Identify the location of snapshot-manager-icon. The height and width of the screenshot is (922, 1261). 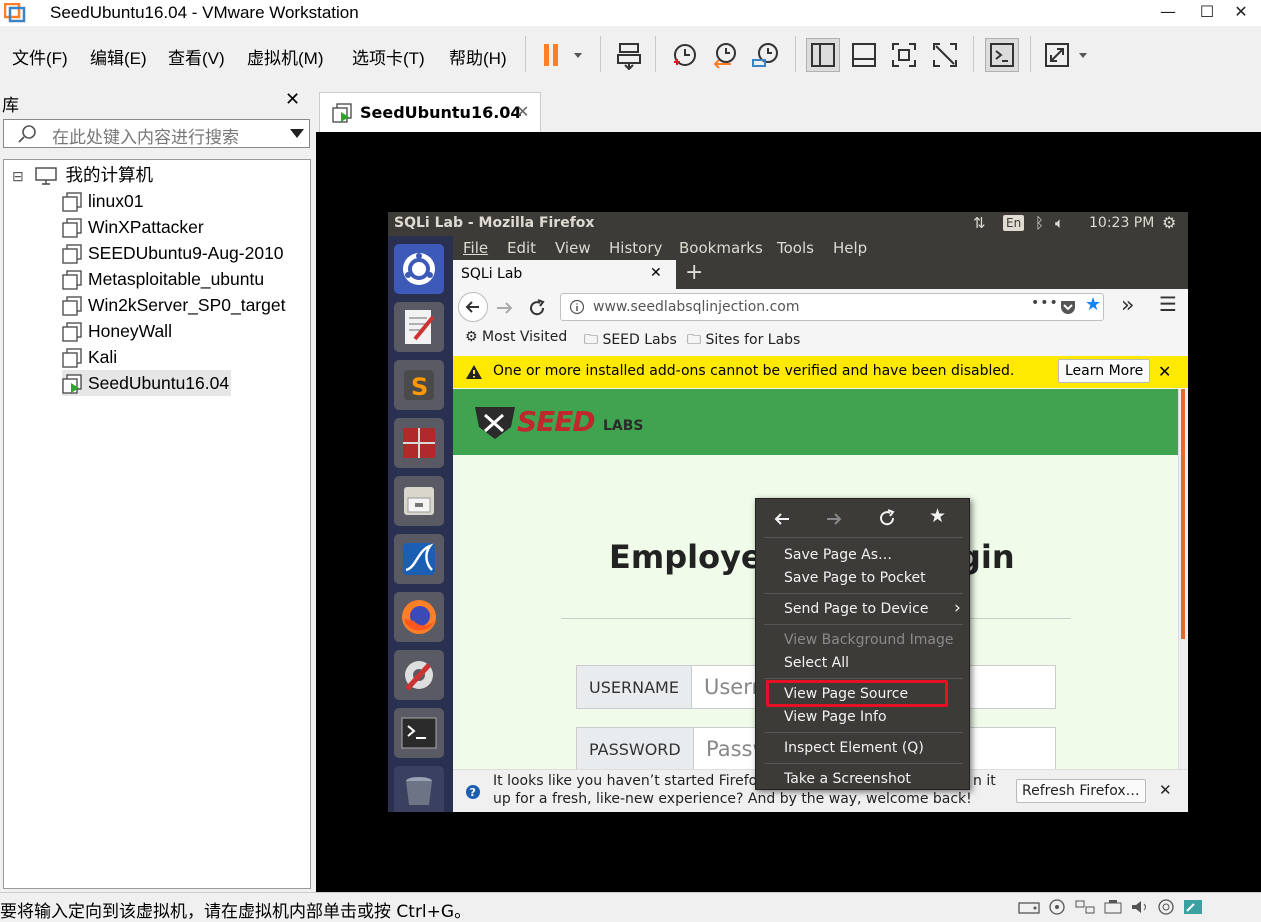
(766, 55).